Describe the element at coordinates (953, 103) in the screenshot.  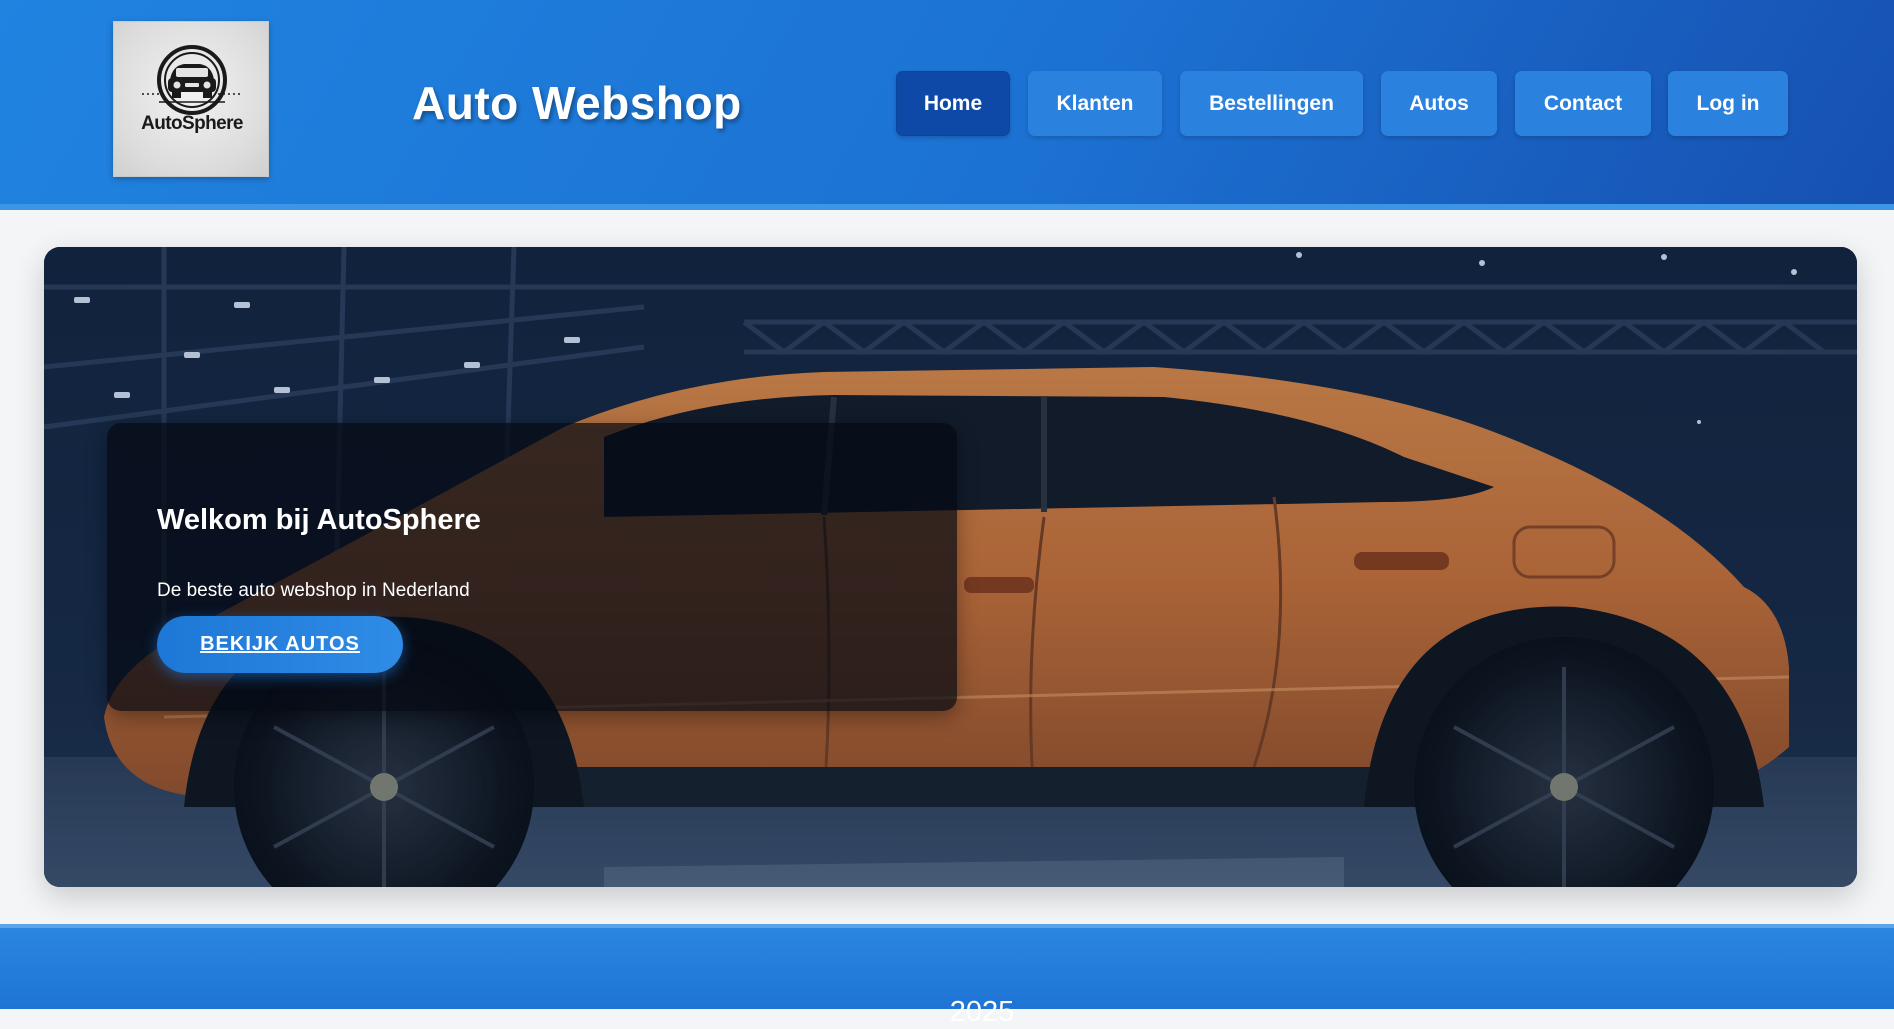
I see `nav-home-button: Home` at that location.